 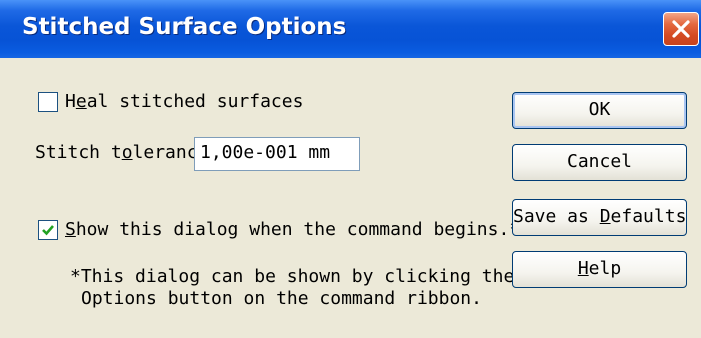 I want to click on show-dialog-checkbox, so click(x=48, y=230).